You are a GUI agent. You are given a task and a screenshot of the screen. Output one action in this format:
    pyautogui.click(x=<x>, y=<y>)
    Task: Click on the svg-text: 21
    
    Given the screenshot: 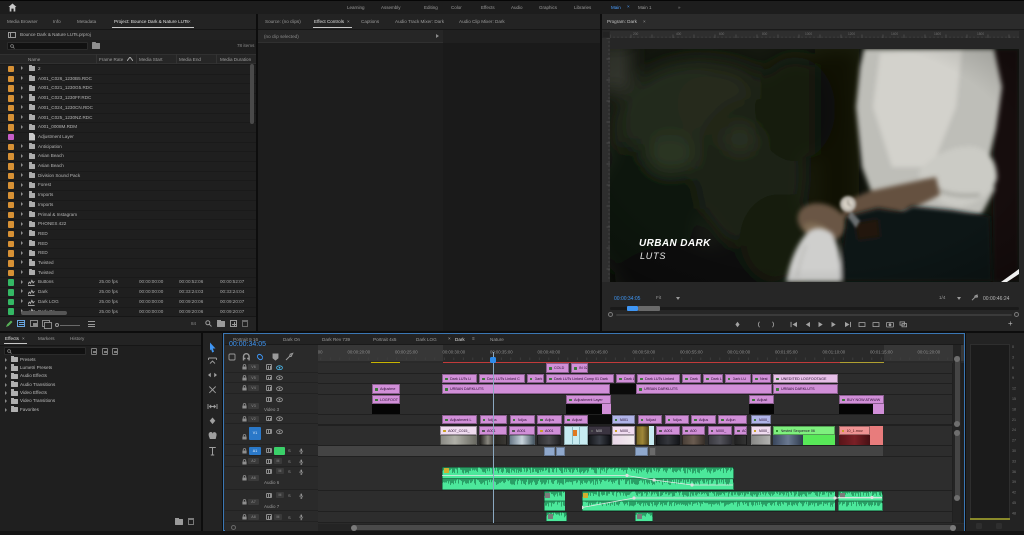 What is the action you would take?
    pyautogui.click(x=1014, y=420)
    